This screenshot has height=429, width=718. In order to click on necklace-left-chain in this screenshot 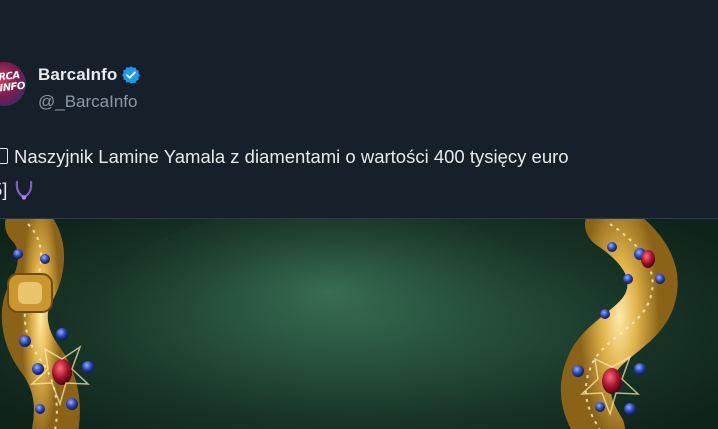, I will do `click(47, 324)`.